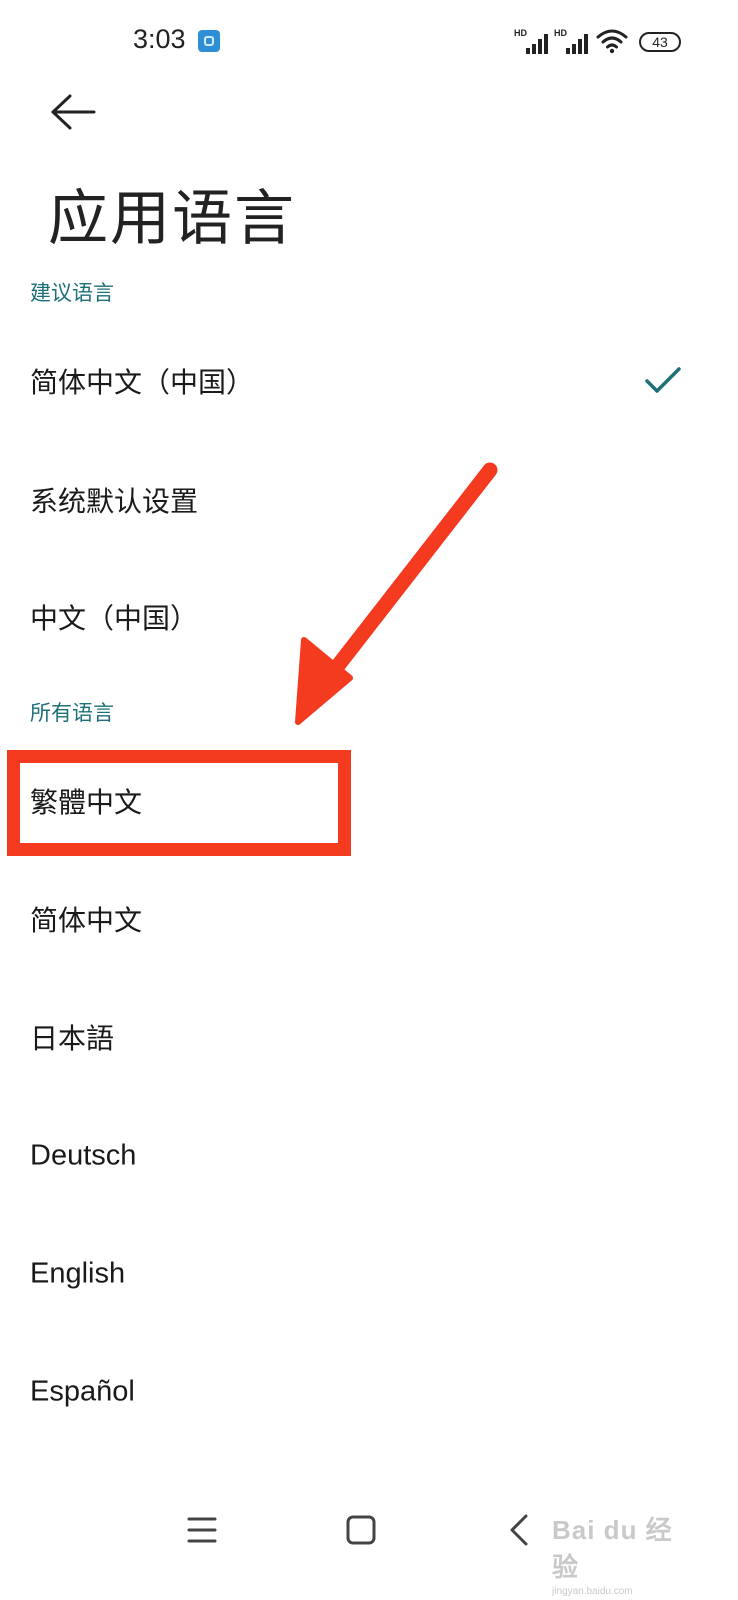  What do you see at coordinates (520, 1530) in the screenshot?
I see `back-nav-icon` at bounding box center [520, 1530].